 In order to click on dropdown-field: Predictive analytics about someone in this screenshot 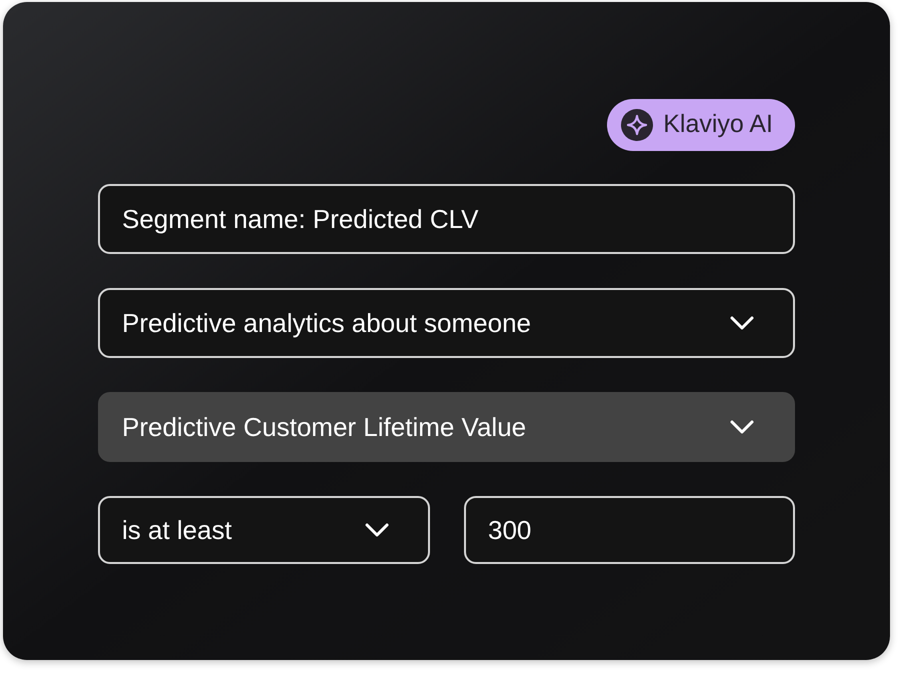, I will do `click(446, 323)`.